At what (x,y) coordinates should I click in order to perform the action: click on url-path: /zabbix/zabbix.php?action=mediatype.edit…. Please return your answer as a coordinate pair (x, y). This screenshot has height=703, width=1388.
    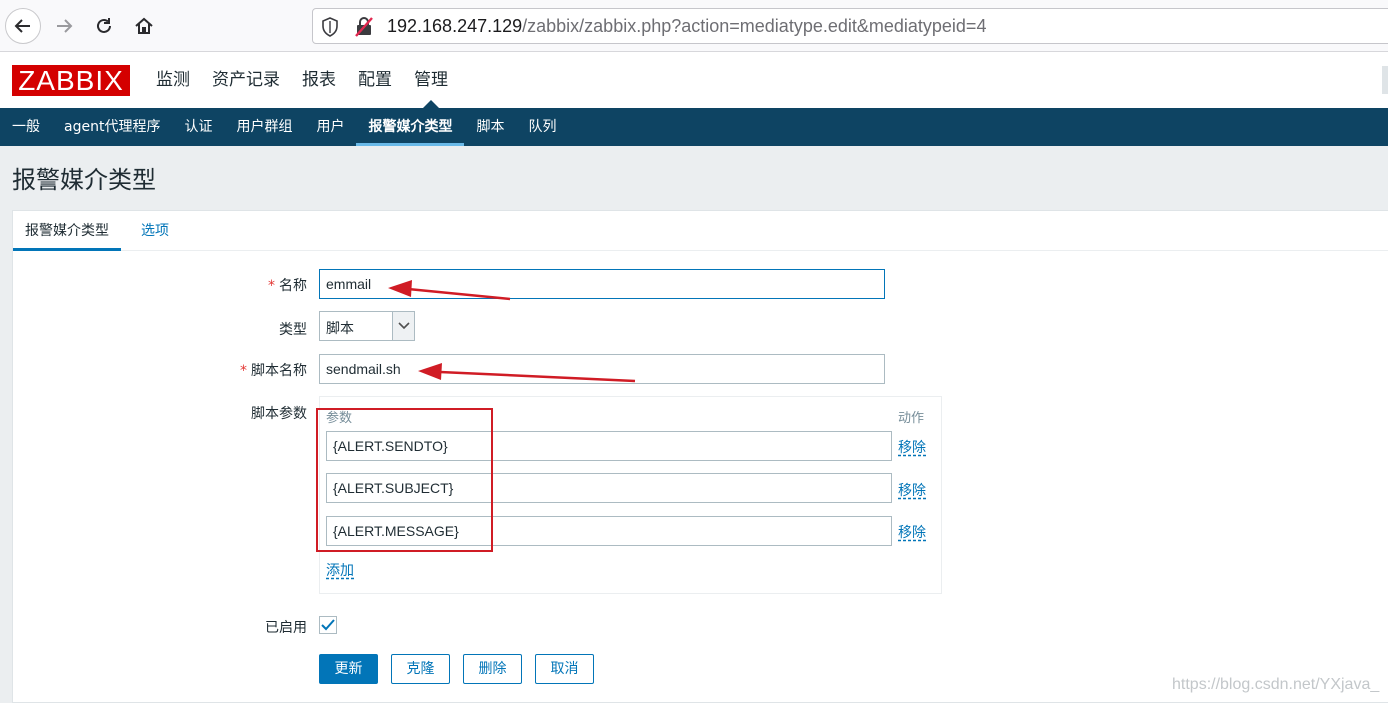
    Looking at the image, I should click on (754, 26).